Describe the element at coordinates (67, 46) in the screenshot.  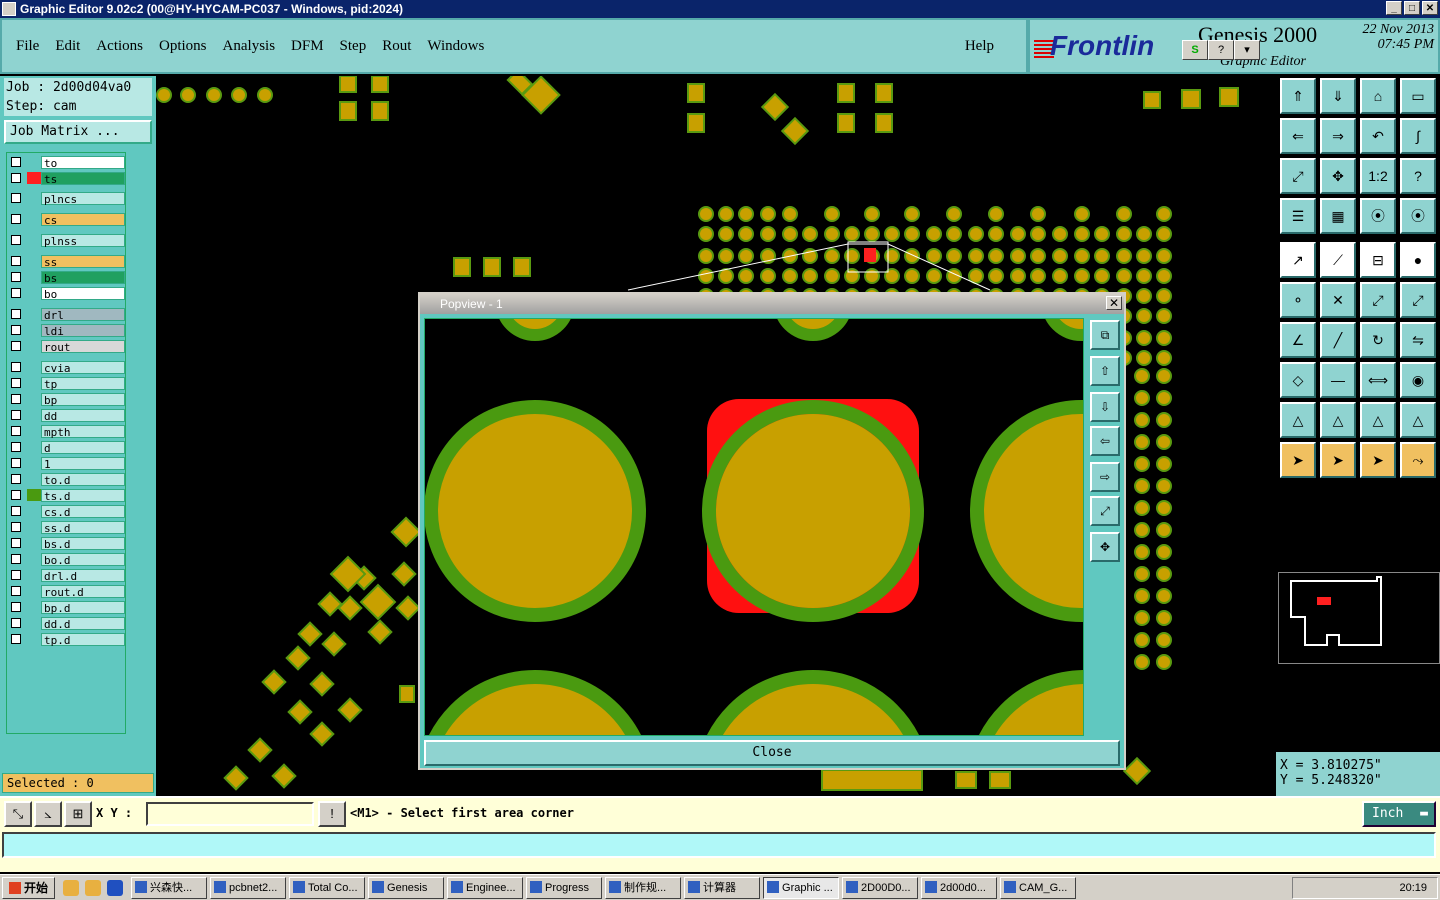
I see `menu-edit: Edit` at that location.